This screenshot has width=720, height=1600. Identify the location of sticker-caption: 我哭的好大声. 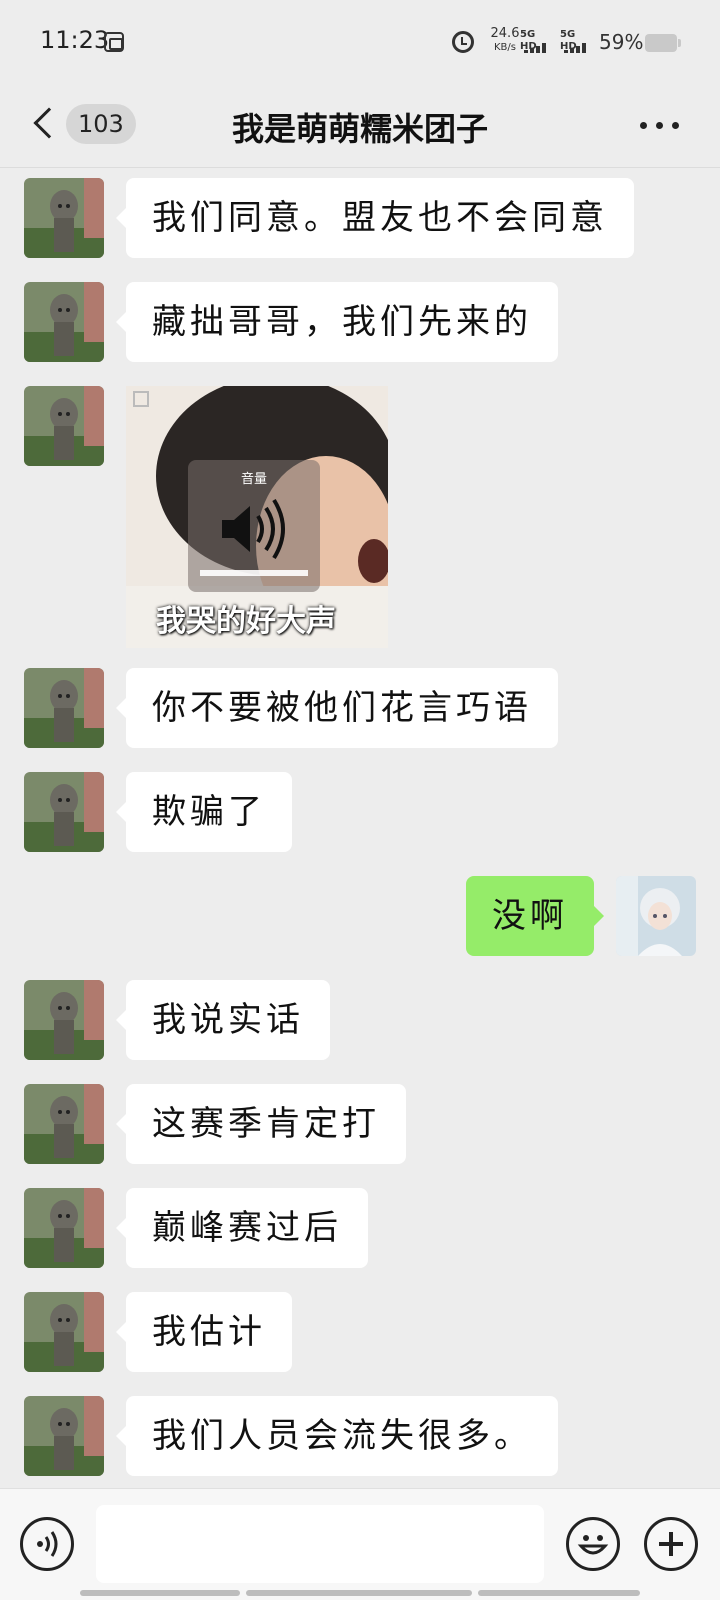
(246, 621).